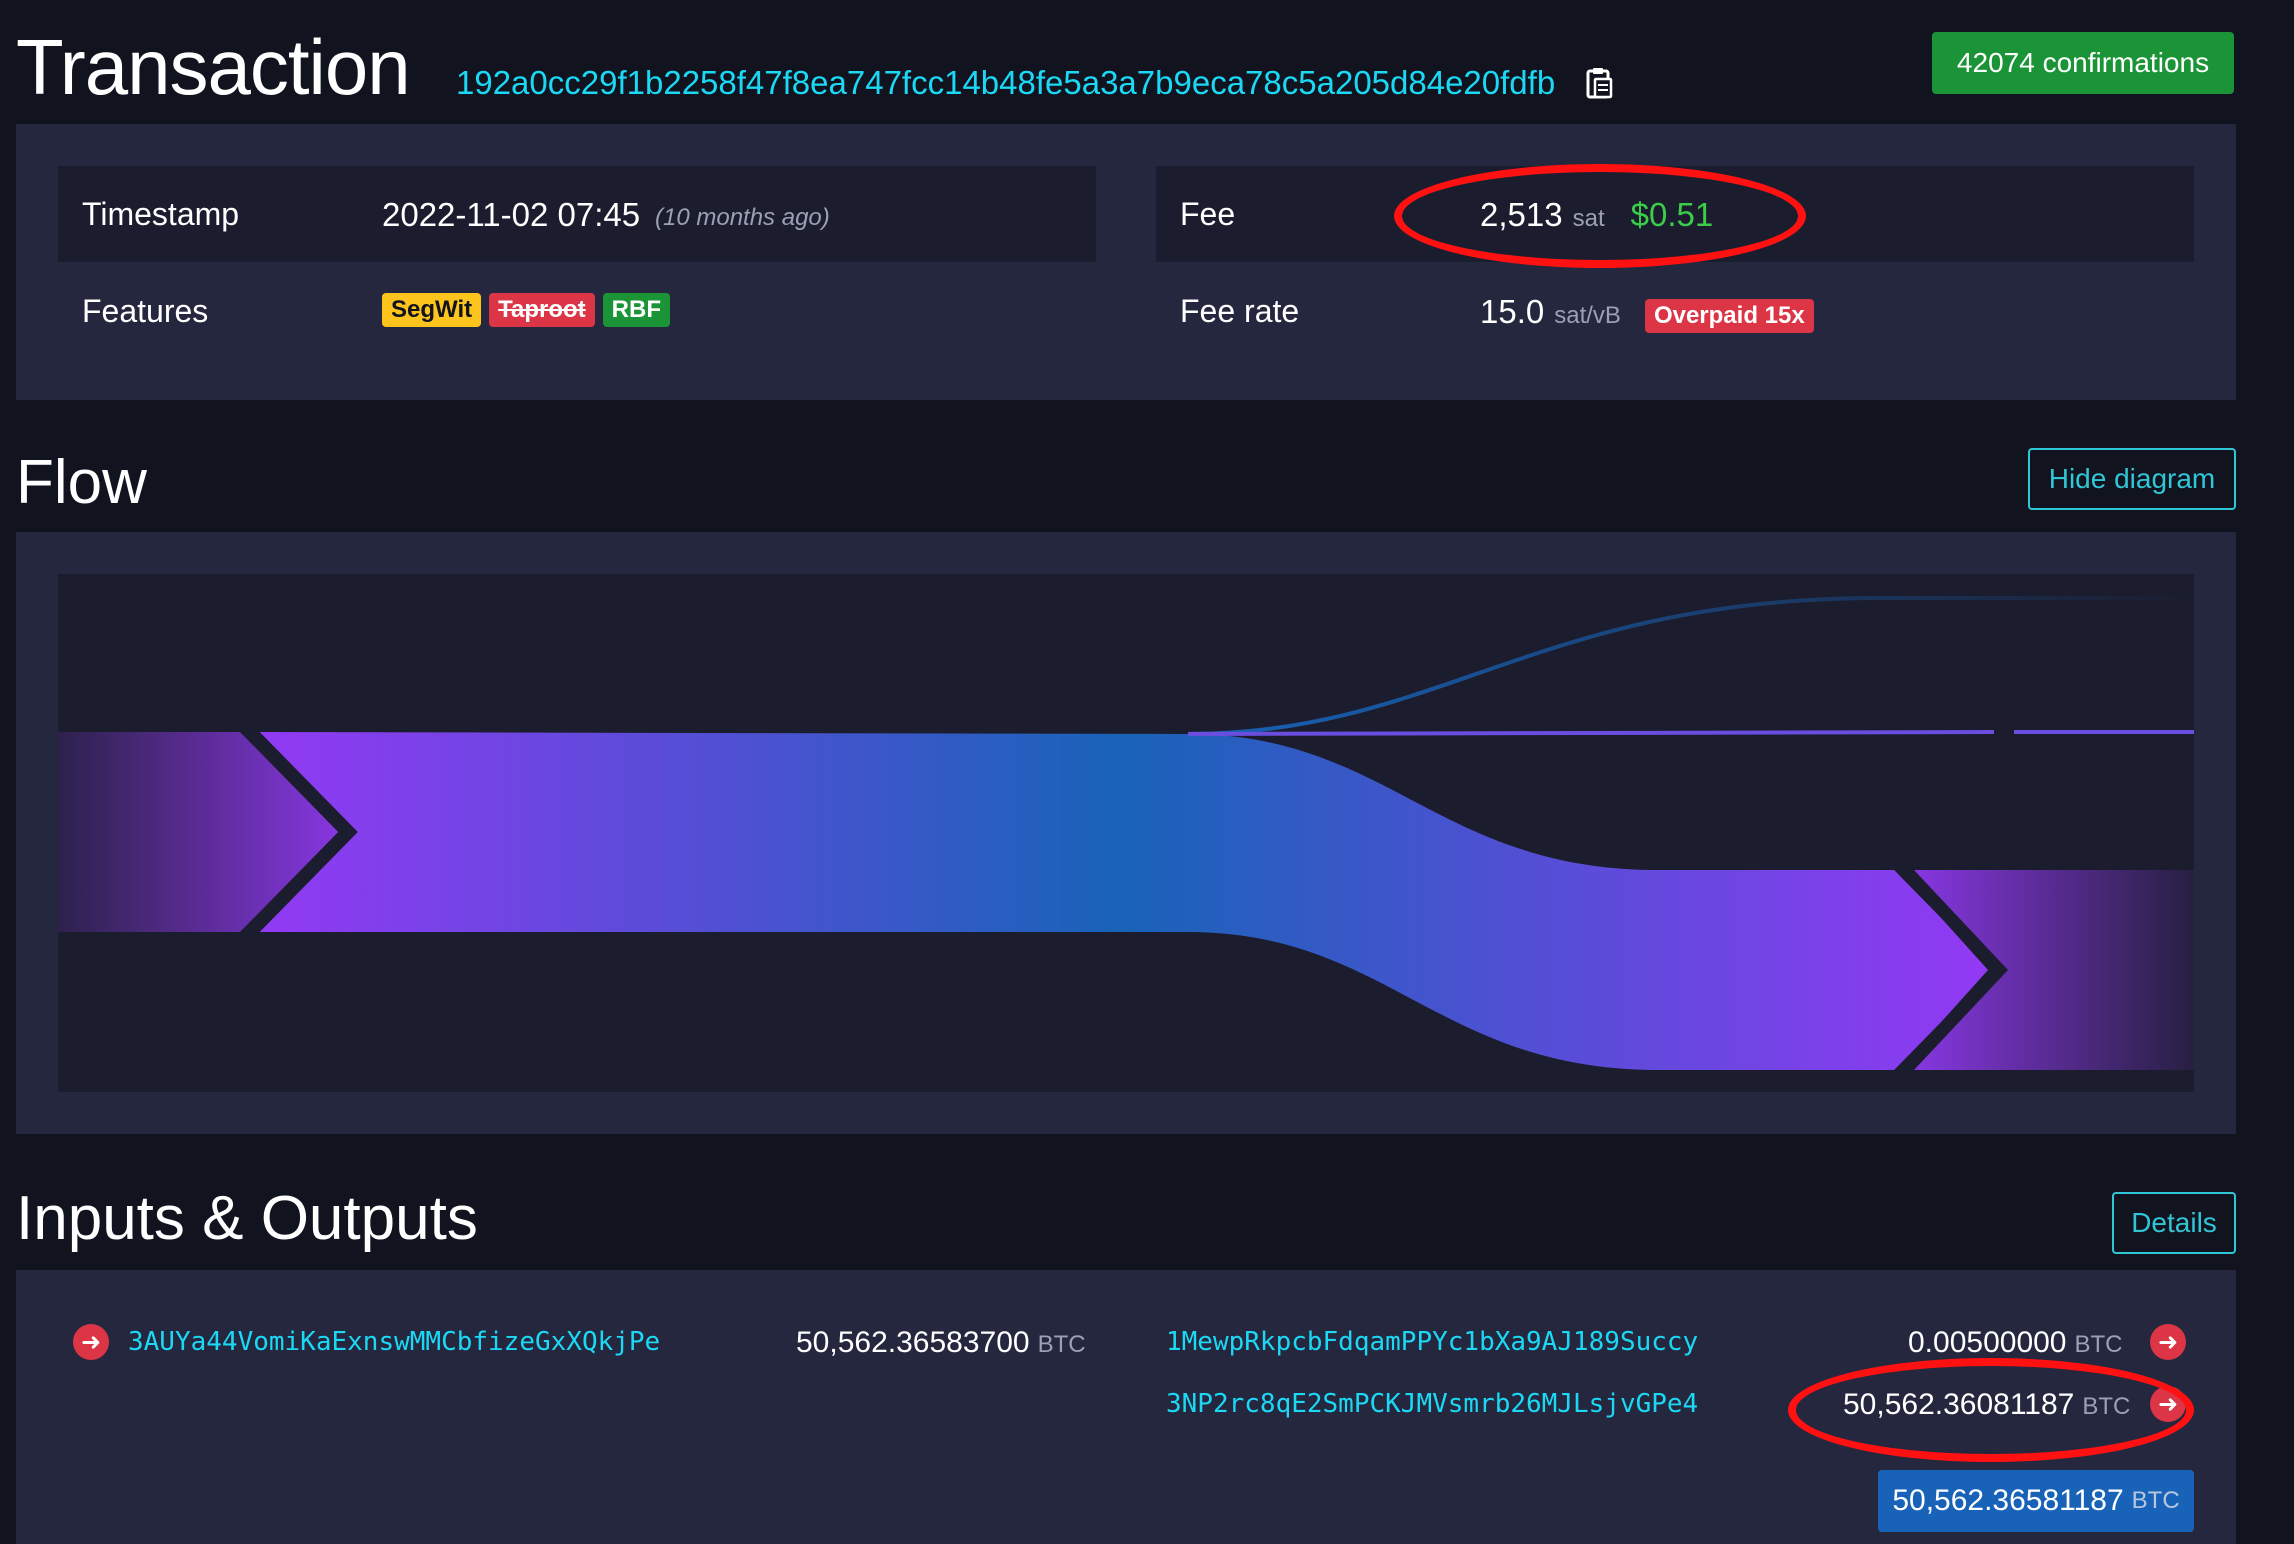 This screenshot has width=2294, height=1544. What do you see at coordinates (247, 1218) in the screenshot?
I see `io-title: Inputs & Outputs` at bounding box center [247, 1218].